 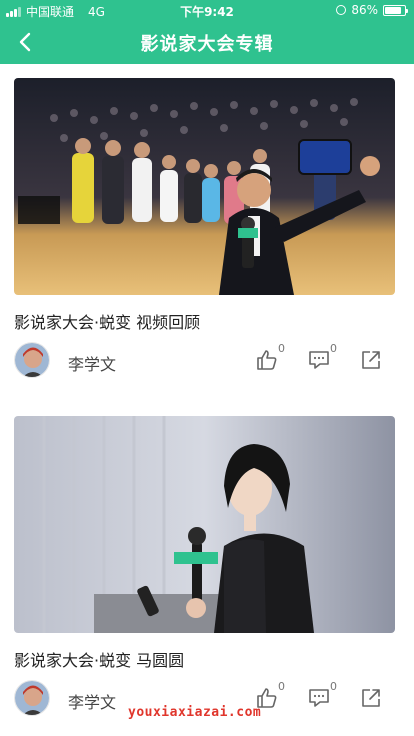 I want to click on app-header: 中国联通 4G 下午9:42 86% 影说家大会专辑, so click(x=207, y=32).